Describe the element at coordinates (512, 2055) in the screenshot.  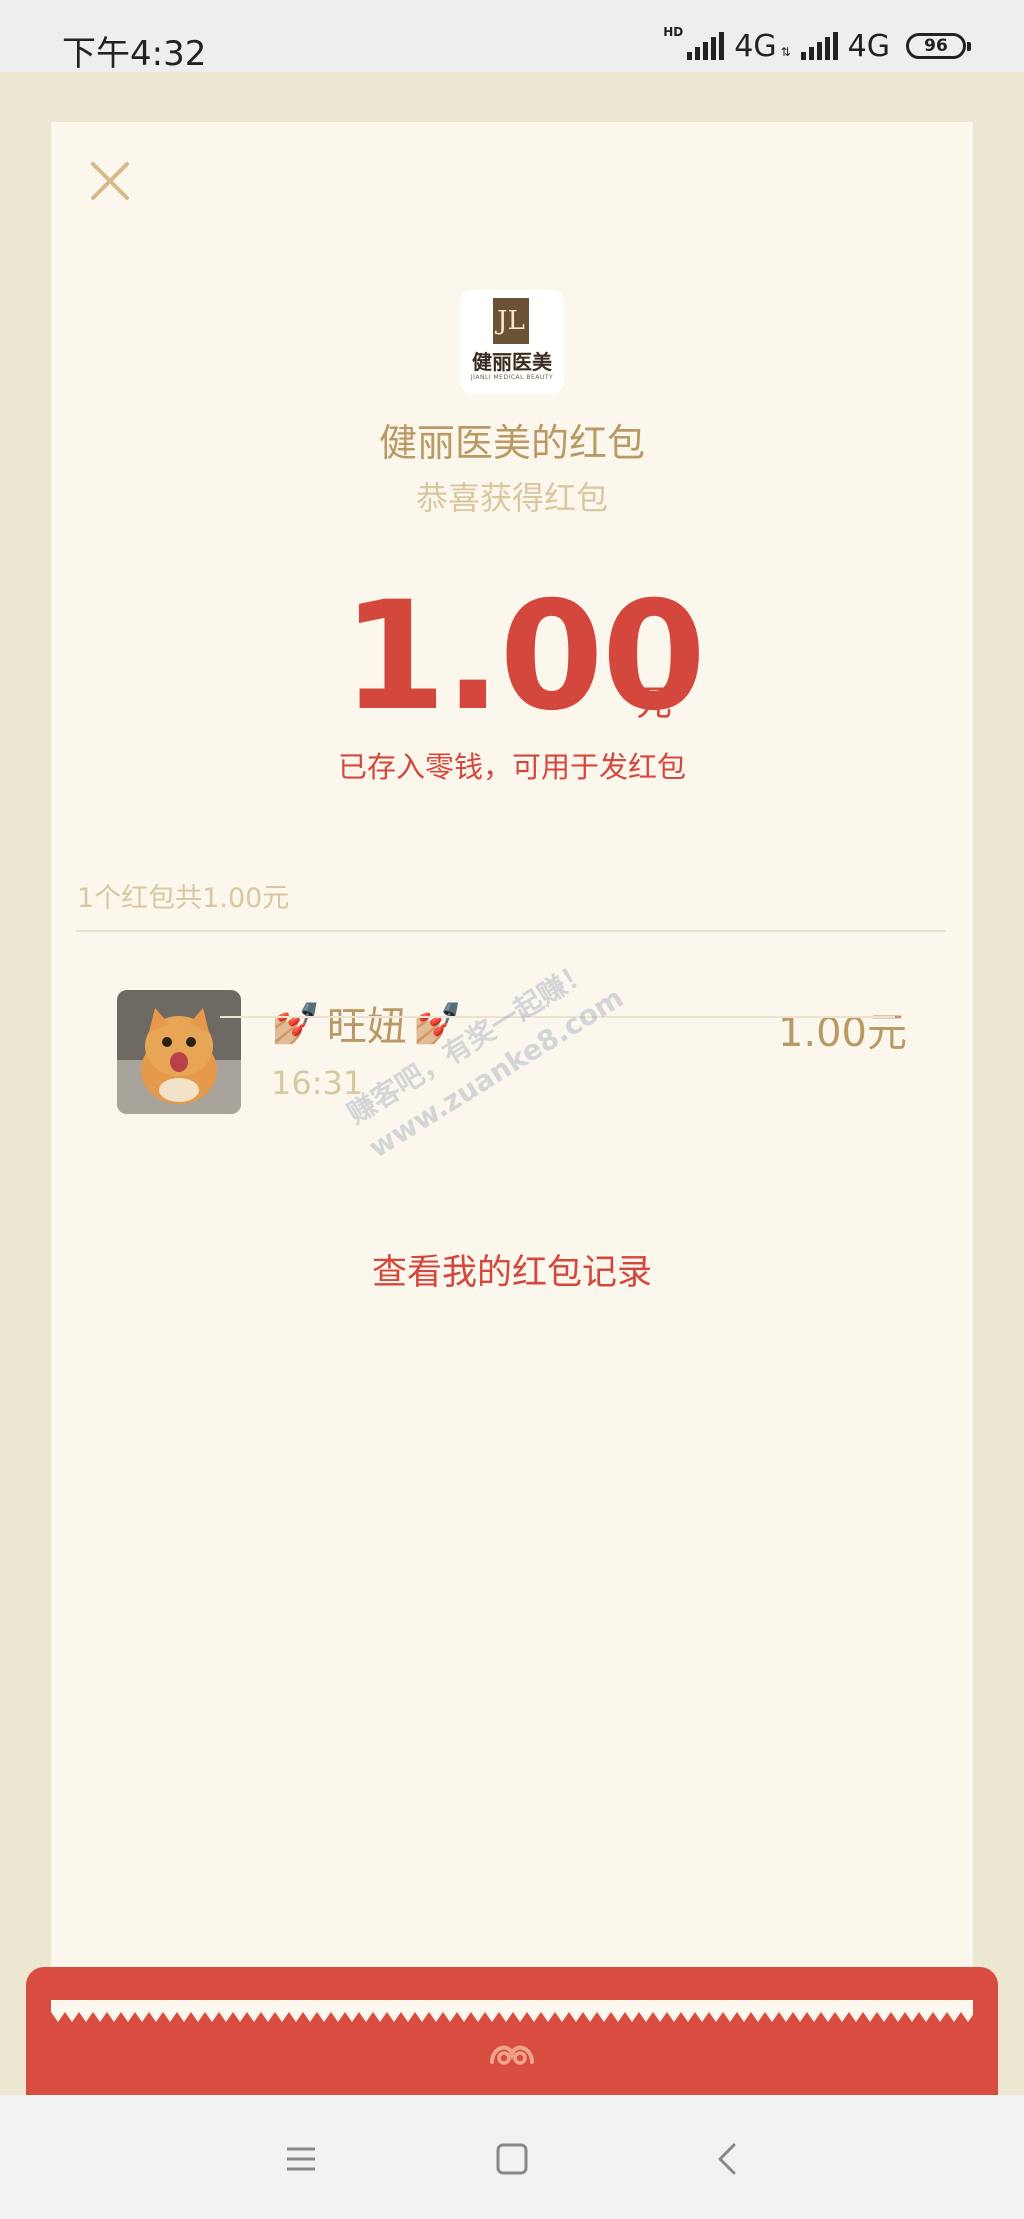
I see `cloud-swirl-icon` at that location.